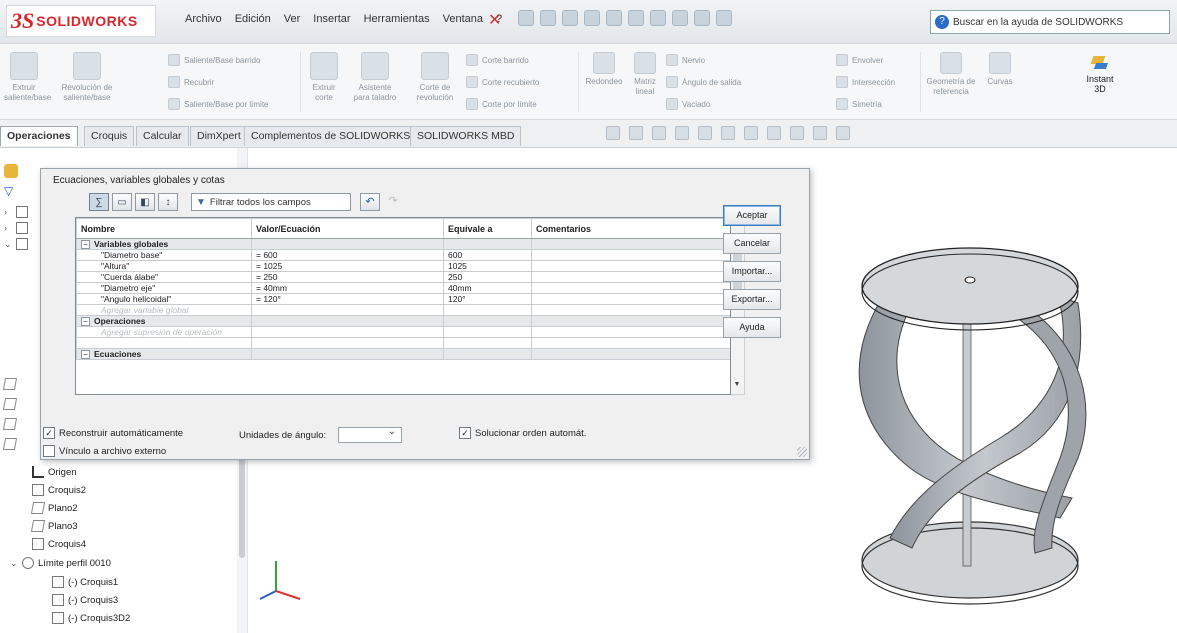  I want to click on tree-item-croquis3d2: (-) Croquis3D2, so click(91, 618).